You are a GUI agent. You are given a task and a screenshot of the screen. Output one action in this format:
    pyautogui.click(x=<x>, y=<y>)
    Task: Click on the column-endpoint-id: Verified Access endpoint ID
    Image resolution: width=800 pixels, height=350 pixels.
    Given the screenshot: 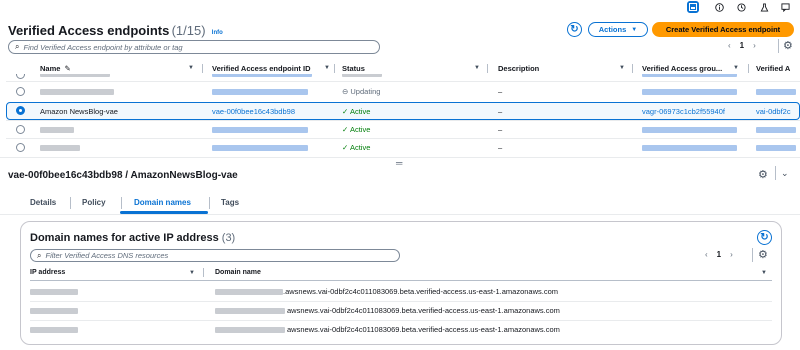 What is the action you would take?
    pyautogui.click(x=261, y=68)
    